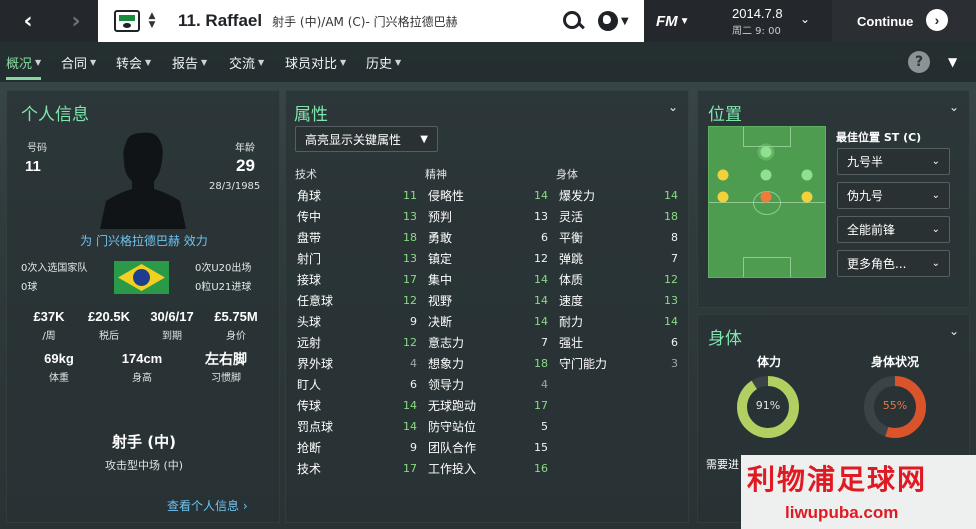 The height and width of the screenshot is (529, 976). What do you see at coordinates (488, 384) in the screenshot?
I see `attribute-row: 领导力 4` at bounding box center [488, 384].